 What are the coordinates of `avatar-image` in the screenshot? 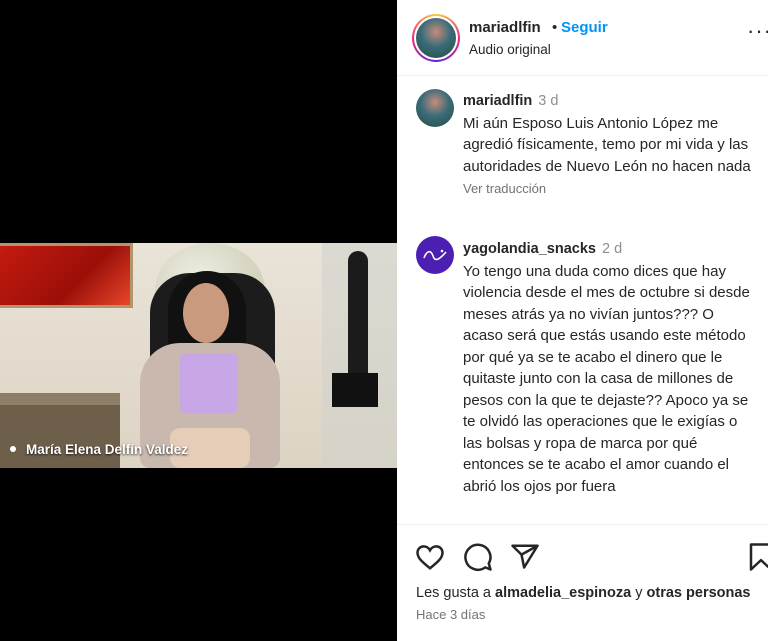 It's located at (436, 38).